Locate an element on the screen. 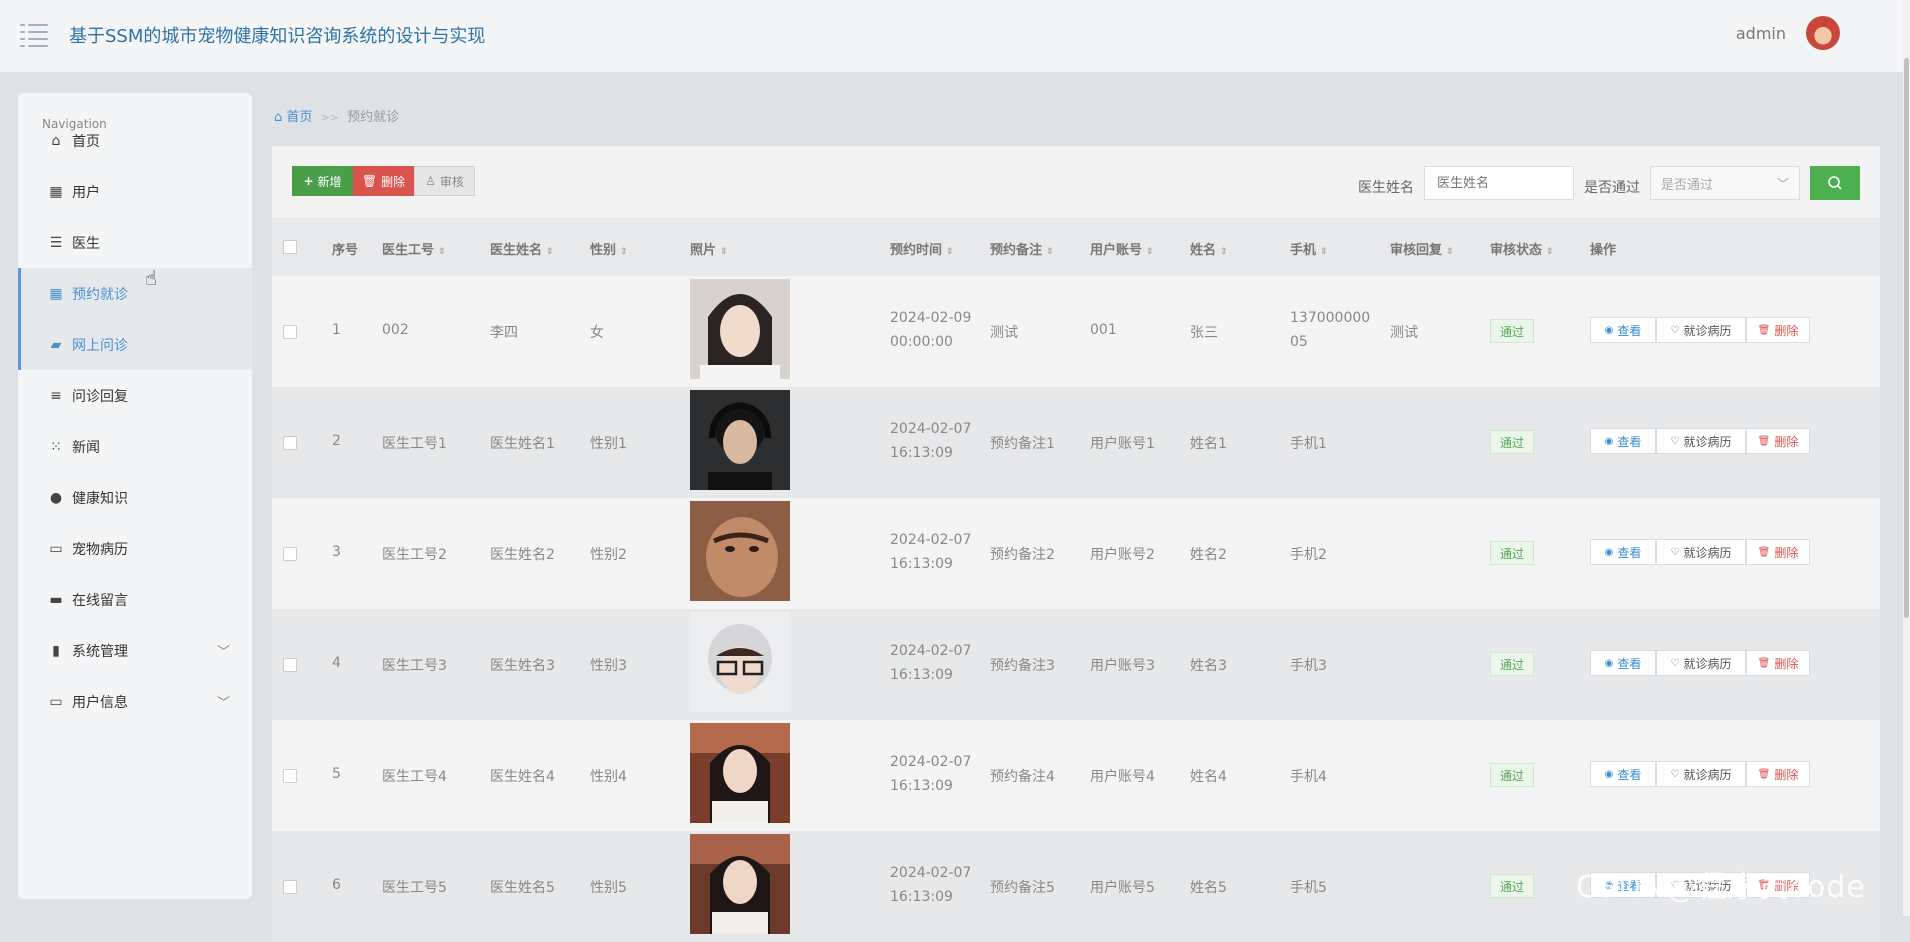 The image size is (1910, 942). sidebar-item: ▭ 宠物病历 is located at coordinates (135, 548).